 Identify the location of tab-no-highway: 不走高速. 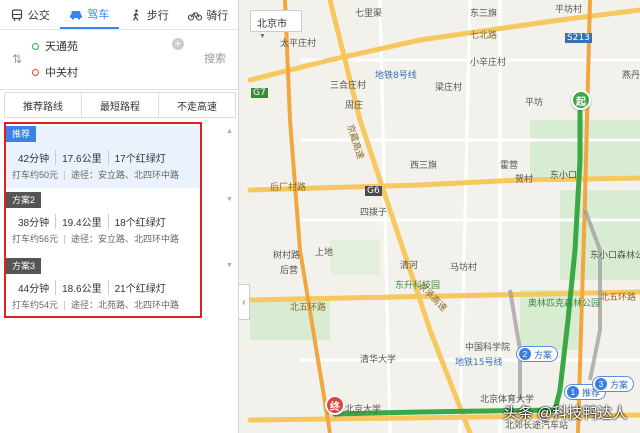
(197, 105).